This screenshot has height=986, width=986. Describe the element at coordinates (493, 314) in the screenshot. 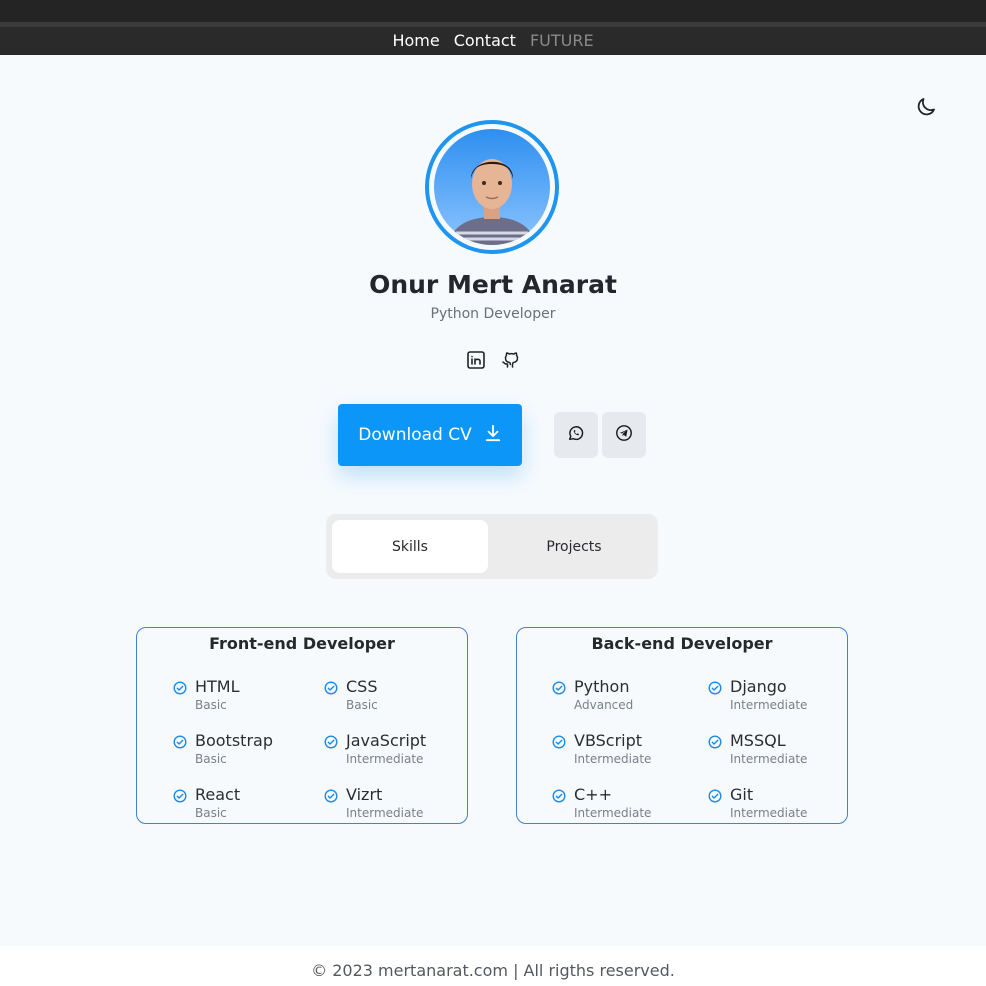

I see `profile-role: Python Developer` at that location.